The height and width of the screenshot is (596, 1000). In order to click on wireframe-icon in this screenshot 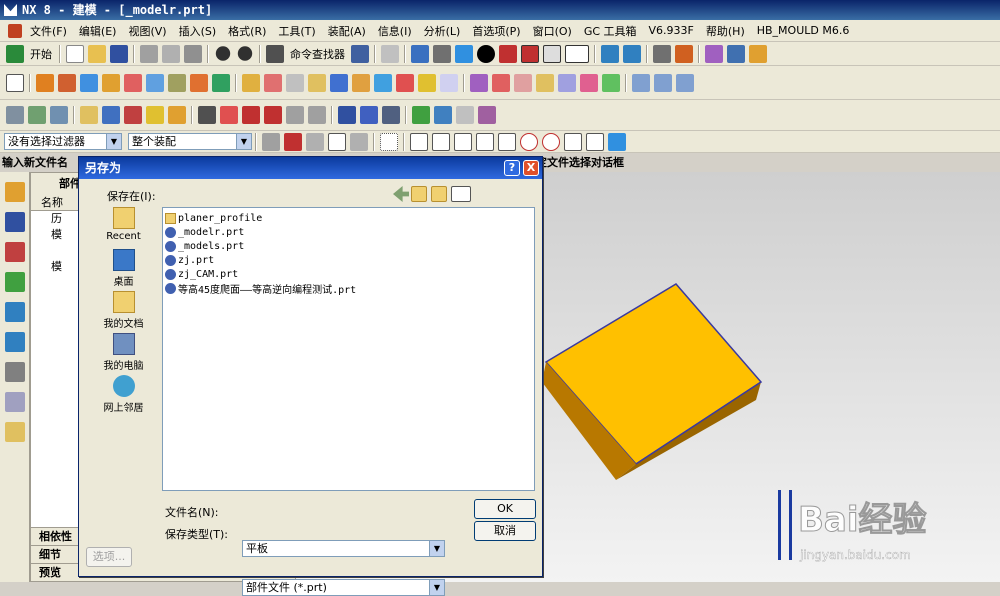, I will do `click(552, 53)`.